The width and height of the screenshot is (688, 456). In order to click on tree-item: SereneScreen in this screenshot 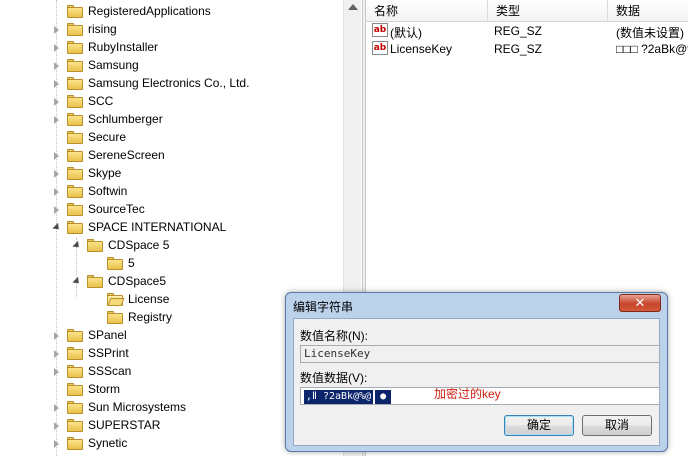, I will do `click(108, 155)`.